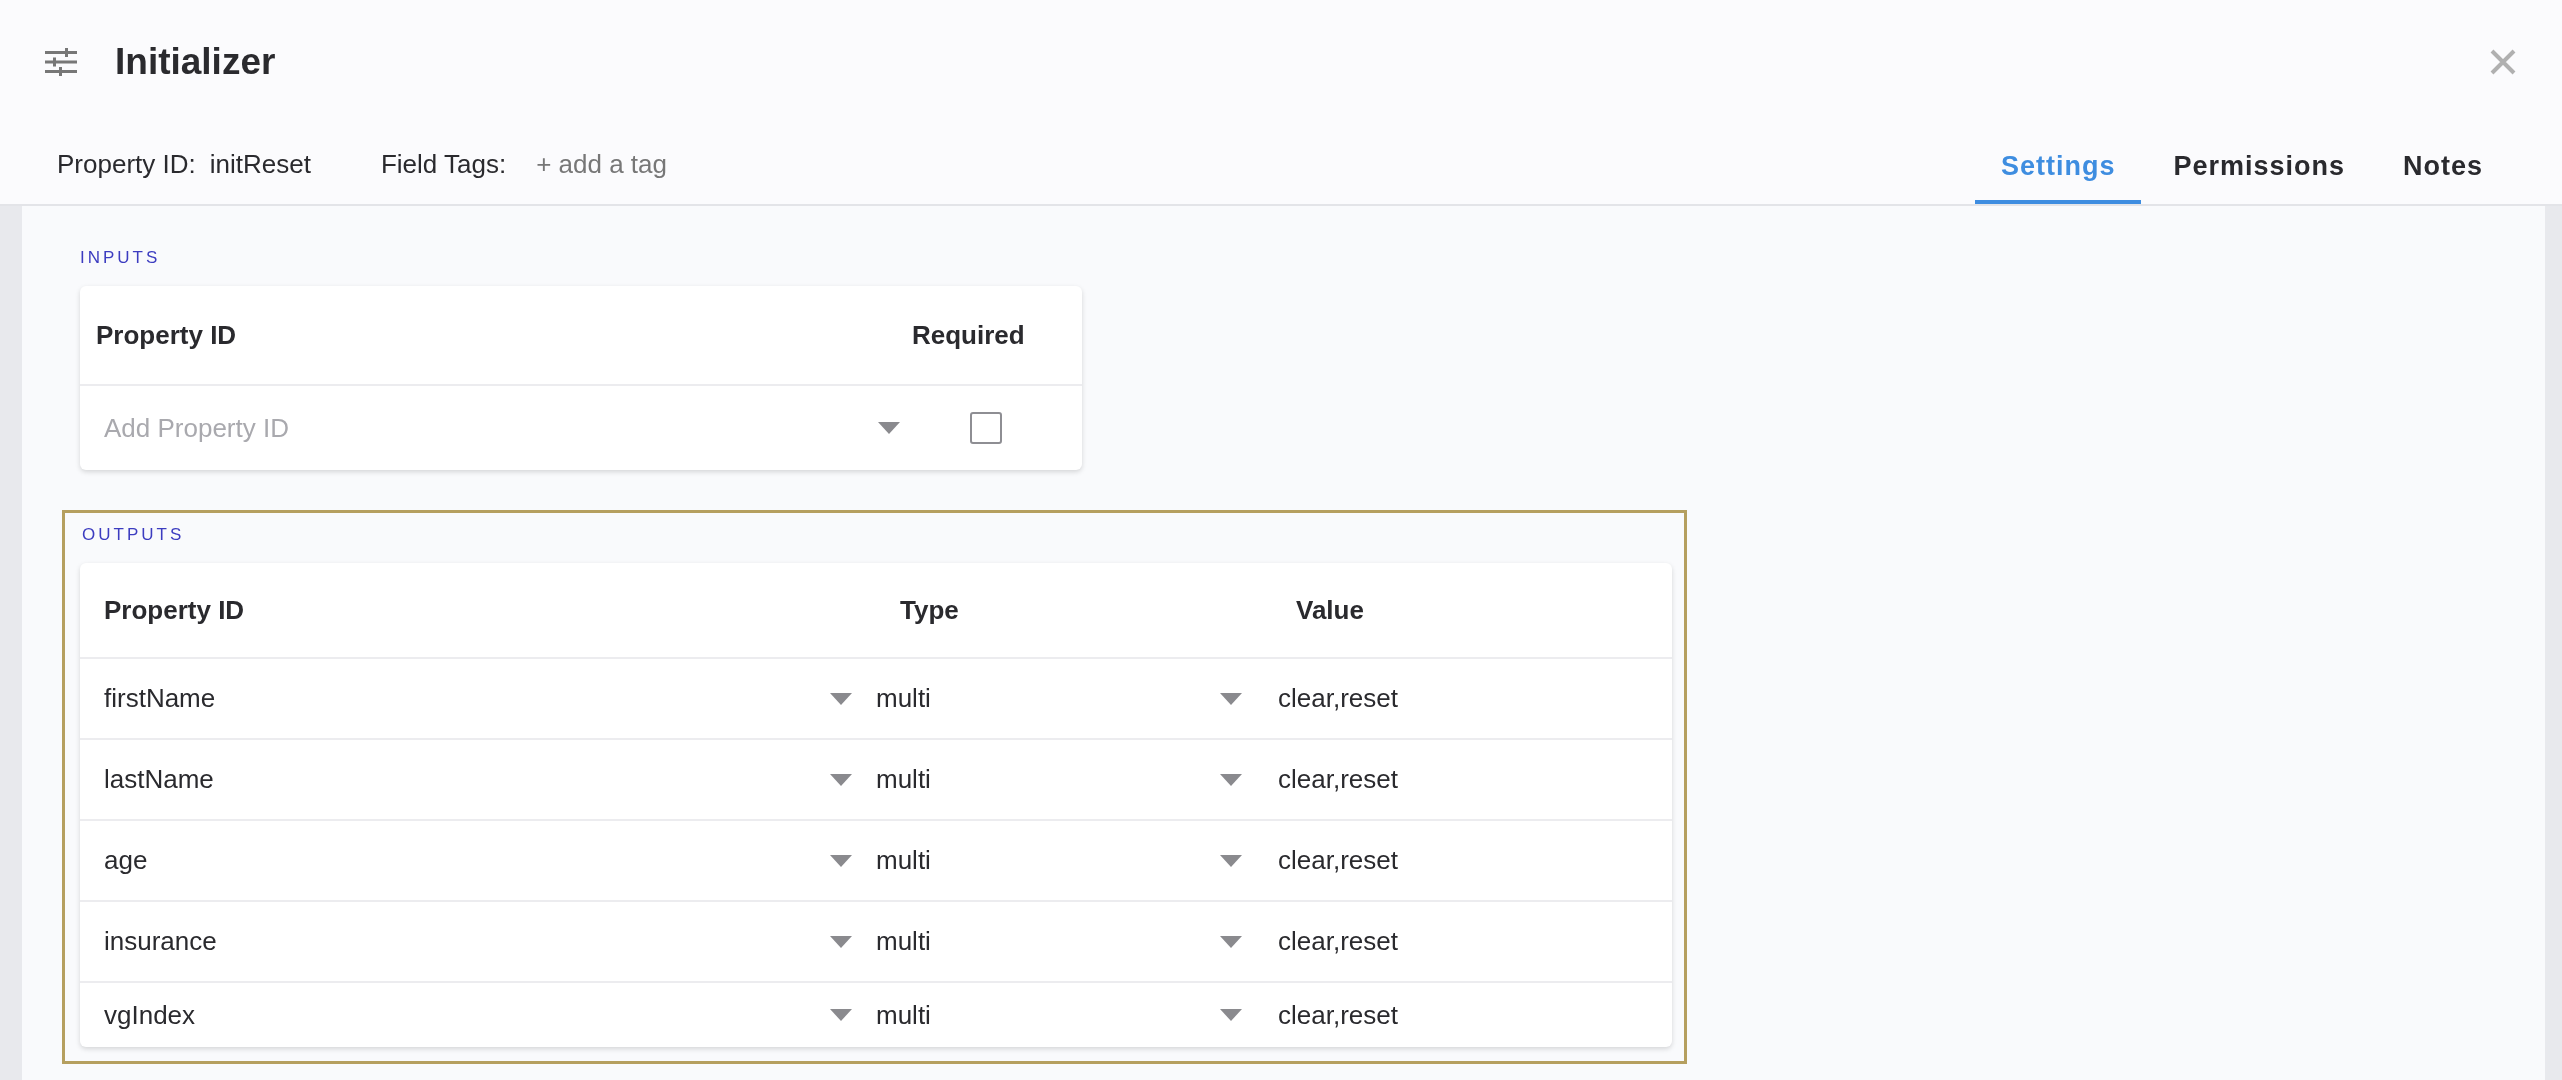  What do you see at coordinates (478, 779) in the screenshot?
I see `property-id-dropdown: lastName` at bounding box center [478, 779].